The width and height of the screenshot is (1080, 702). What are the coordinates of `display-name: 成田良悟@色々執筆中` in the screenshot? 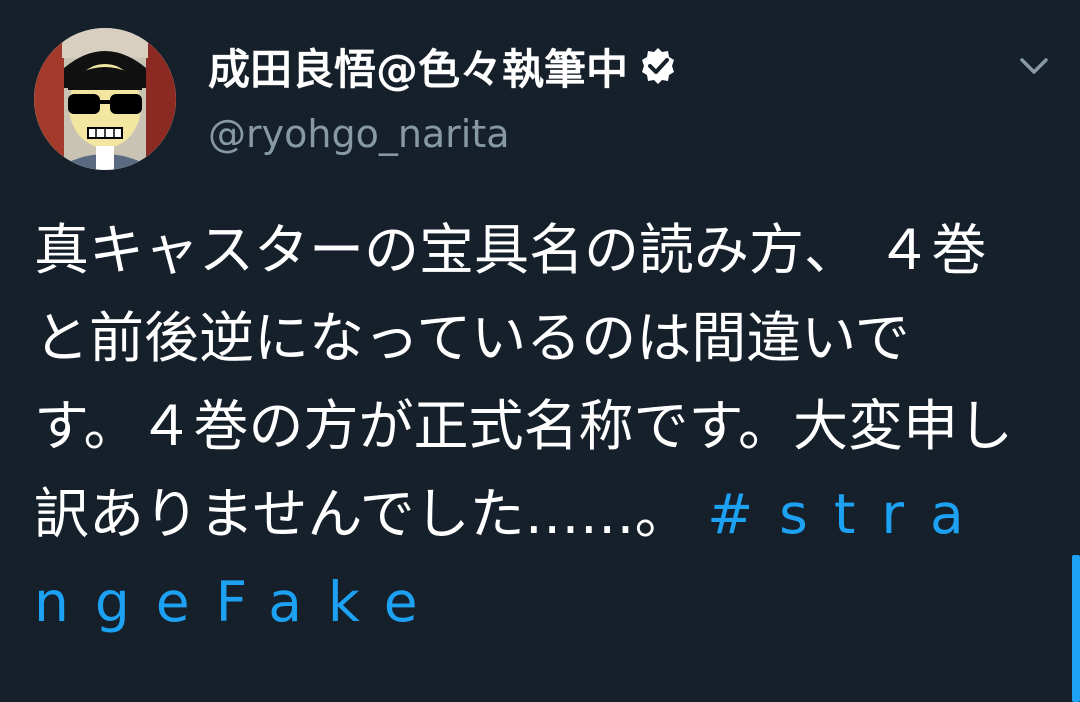 It's located at (418, 66).